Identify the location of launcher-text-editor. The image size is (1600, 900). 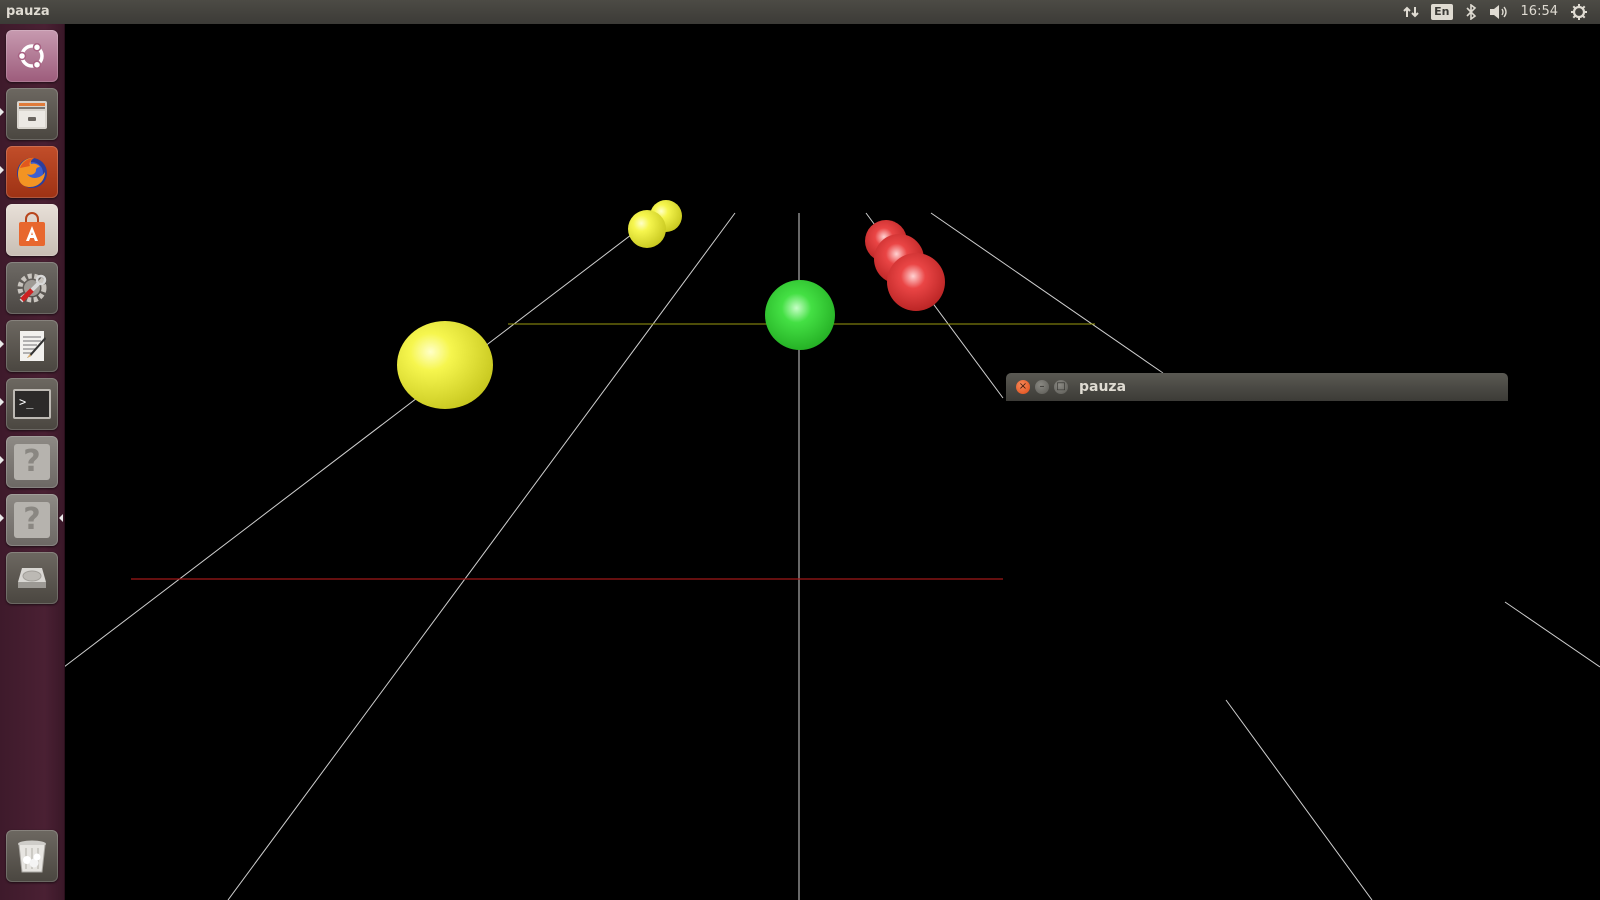
(32, 346).